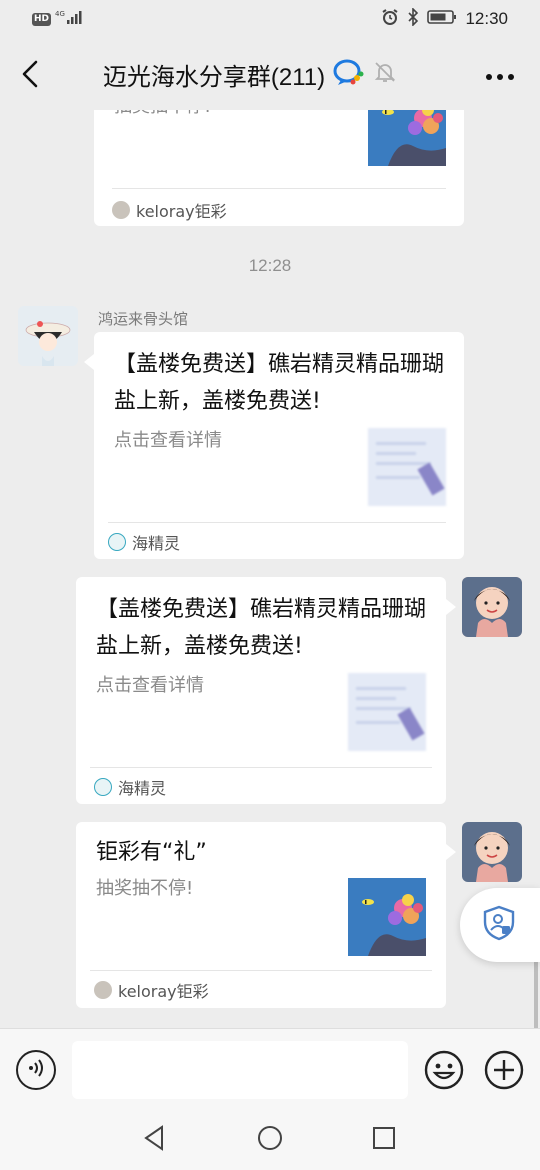  Describe the element at coordinates (48, 336) in the screenshot. I see `avatar-incoming` at that location.